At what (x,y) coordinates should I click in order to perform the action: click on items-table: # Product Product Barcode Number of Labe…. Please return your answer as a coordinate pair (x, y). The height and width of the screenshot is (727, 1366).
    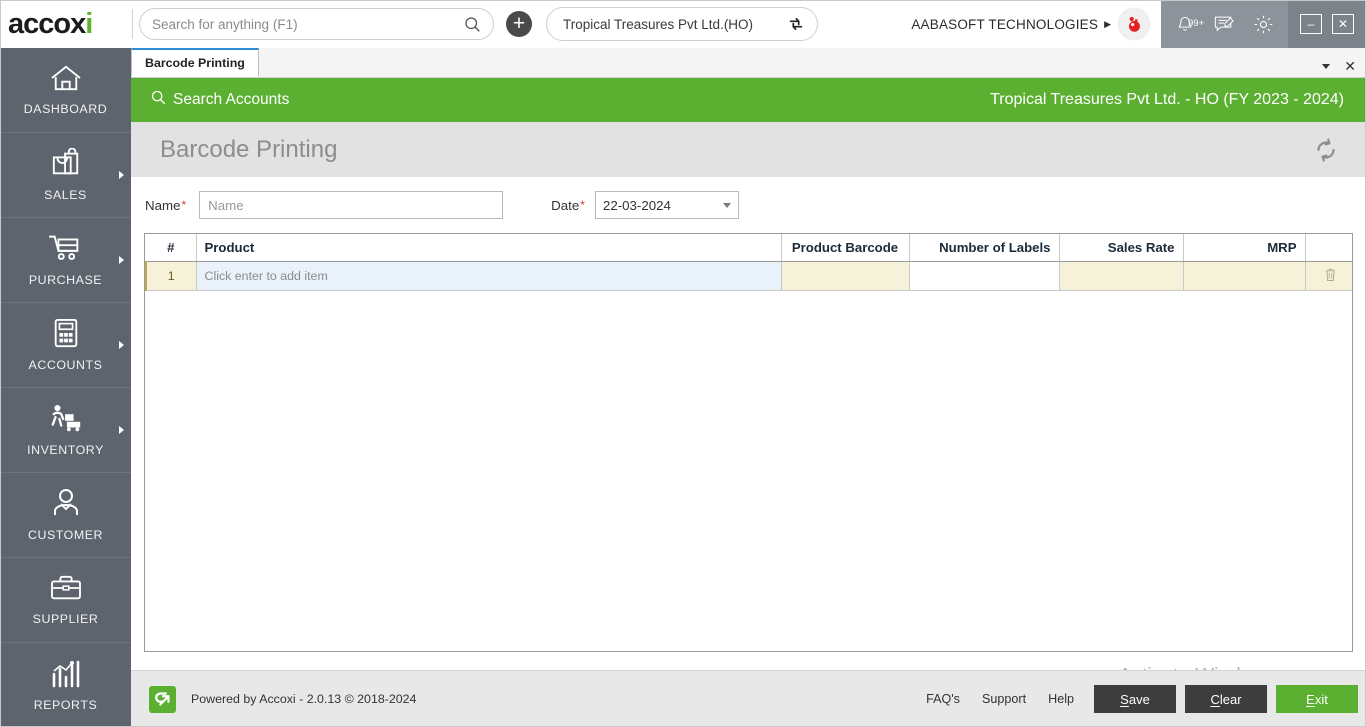
    Looking at the image, I should click on (748, 262).